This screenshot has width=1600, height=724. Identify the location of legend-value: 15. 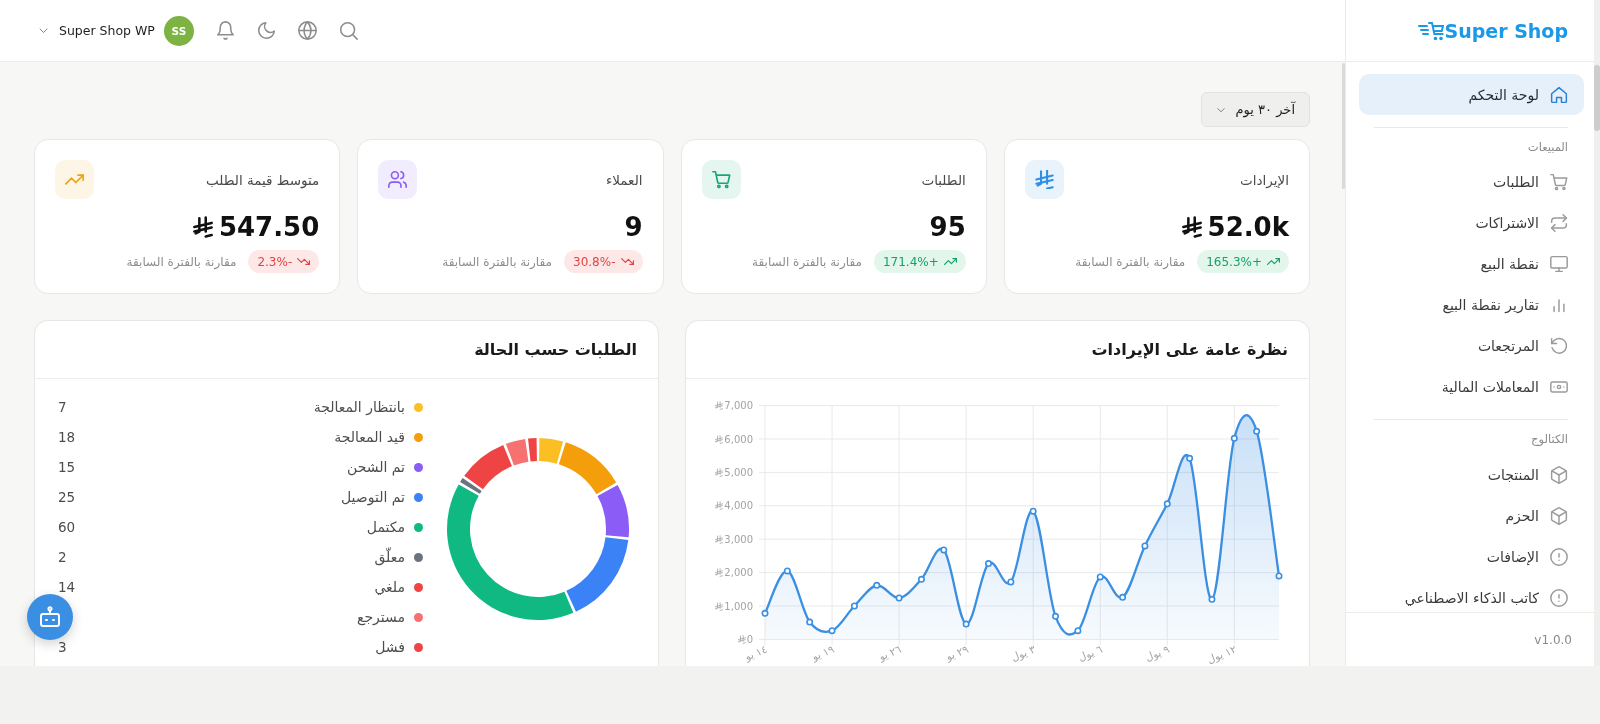
(67, 467).